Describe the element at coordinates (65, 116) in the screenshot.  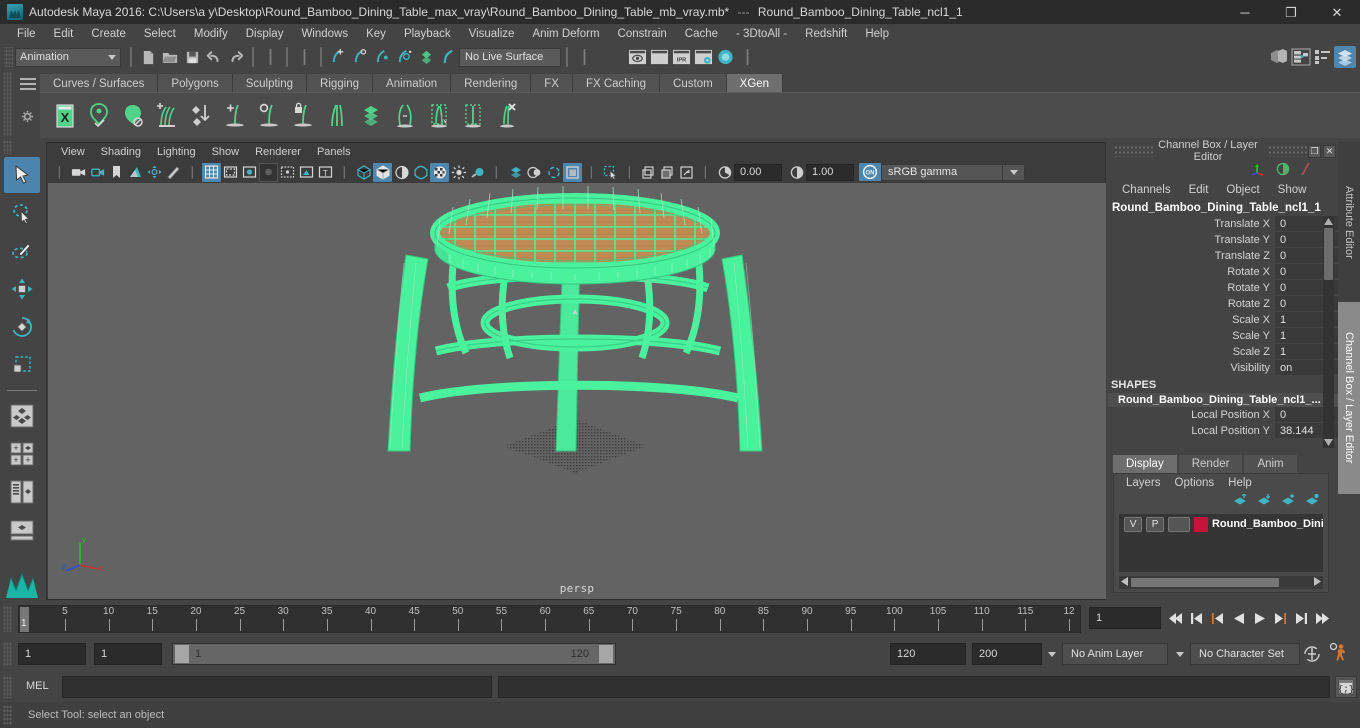
I see `xgen-editor-icon: X` at that location.